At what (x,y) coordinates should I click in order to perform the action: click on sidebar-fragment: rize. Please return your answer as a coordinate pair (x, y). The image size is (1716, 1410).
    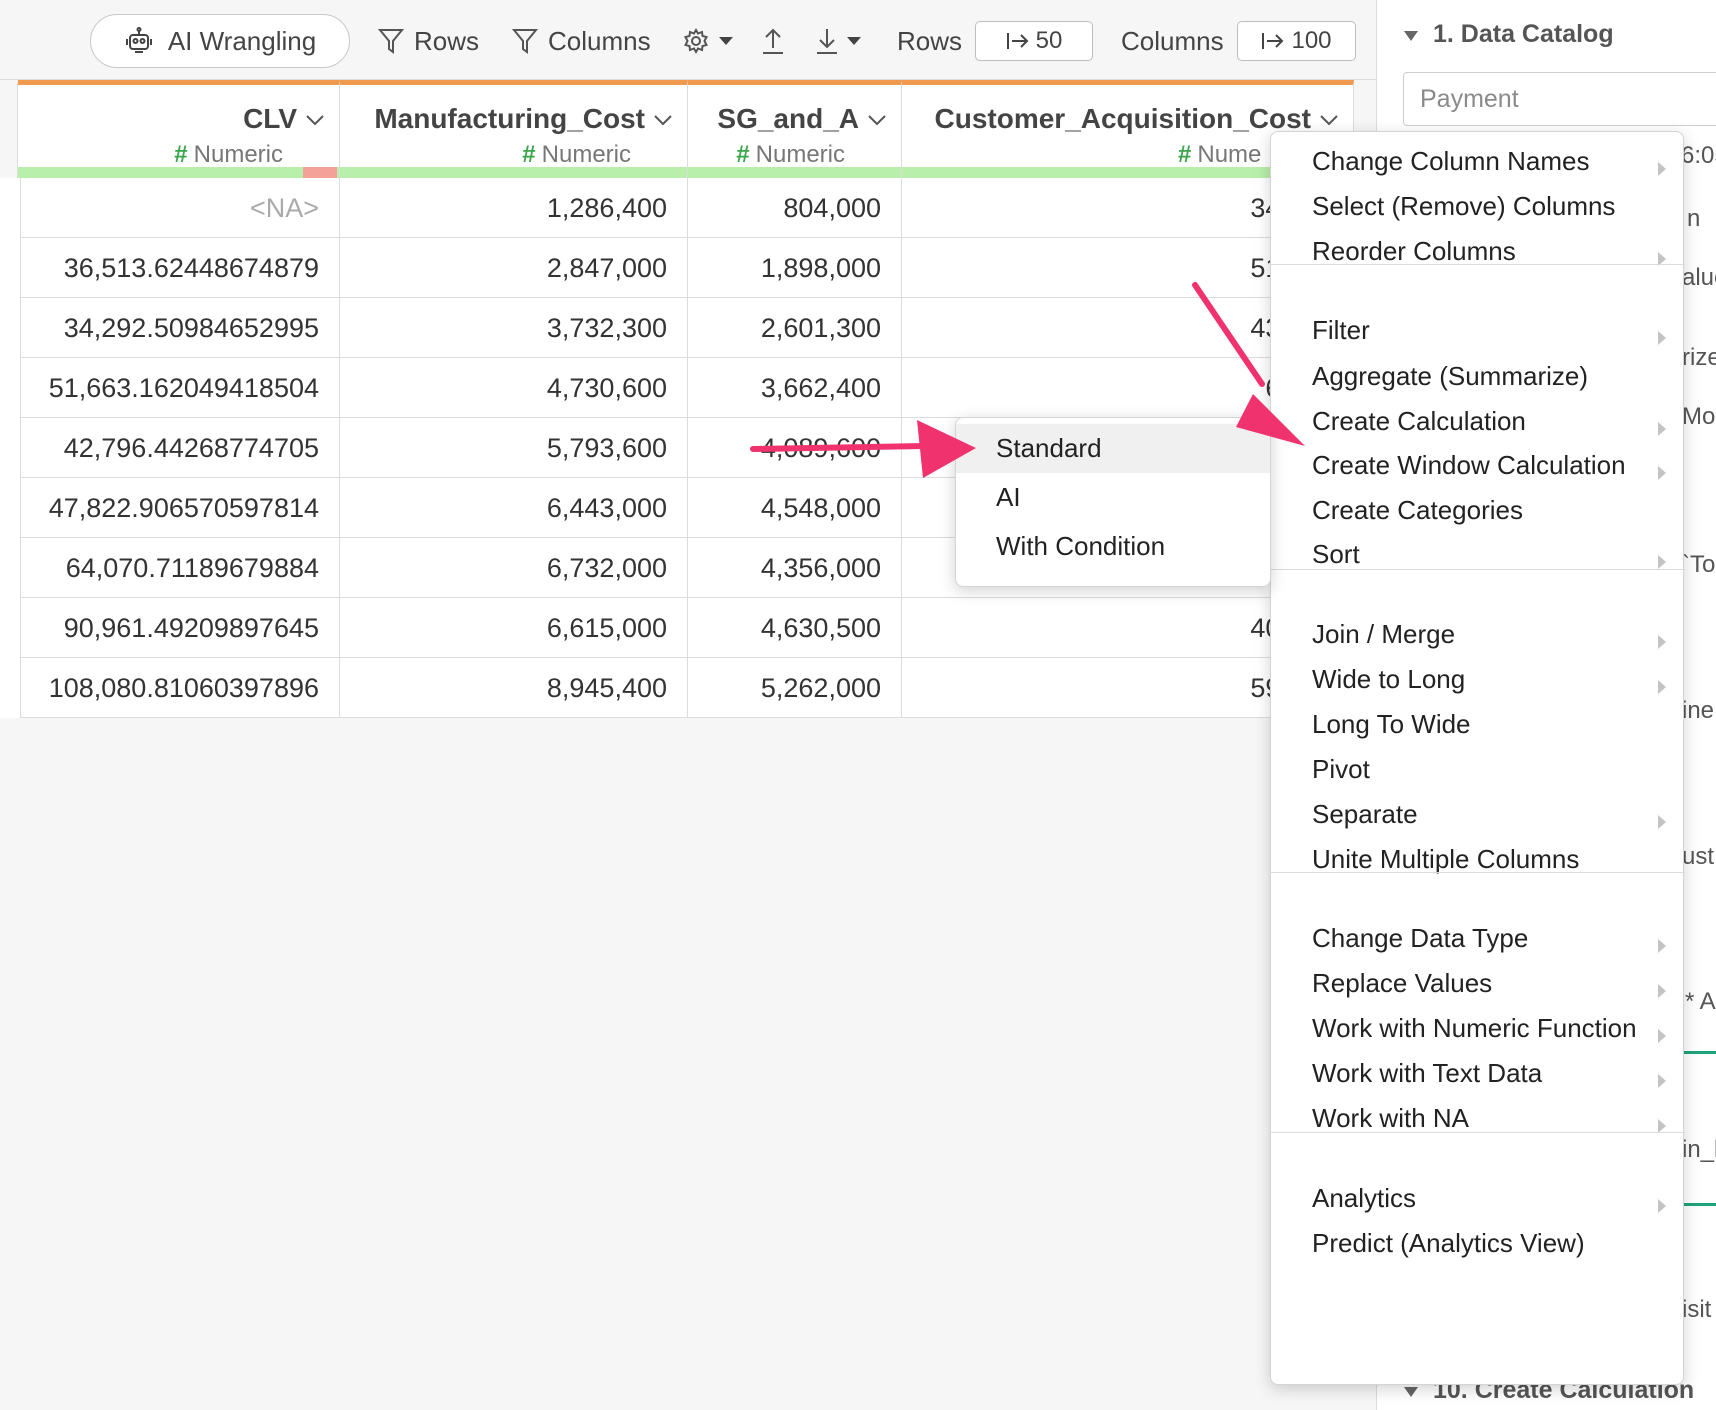
    Looking at the image, I should click on (1699, 357).